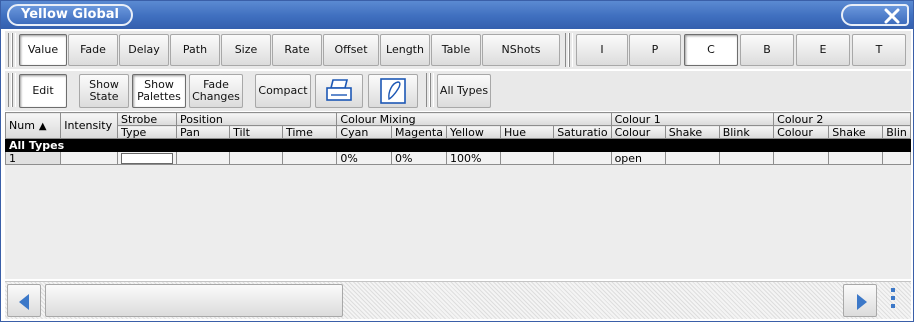 The height and width of the screenshot is (322, 914). Describe the element at coordinates (203, 132) in the screenshot. I see `pan-header: Pan` at that location.